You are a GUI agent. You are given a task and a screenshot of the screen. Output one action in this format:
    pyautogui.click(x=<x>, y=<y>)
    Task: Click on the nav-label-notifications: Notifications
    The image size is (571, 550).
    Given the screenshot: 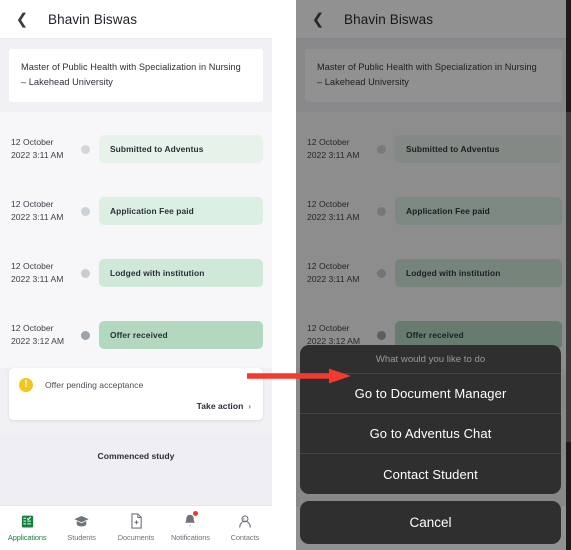 What is the action you would take?
    pyautogui.click(x=190, y=537)
    